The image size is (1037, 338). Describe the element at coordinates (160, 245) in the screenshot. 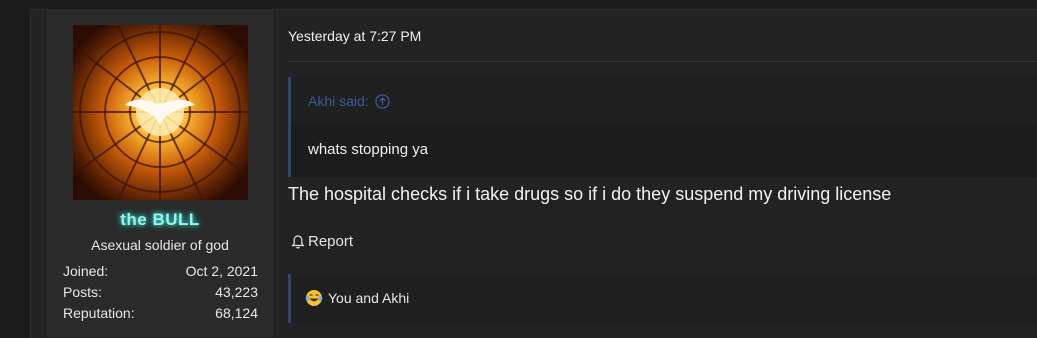

I see `user-title: Asexual soldier of god` at that location.